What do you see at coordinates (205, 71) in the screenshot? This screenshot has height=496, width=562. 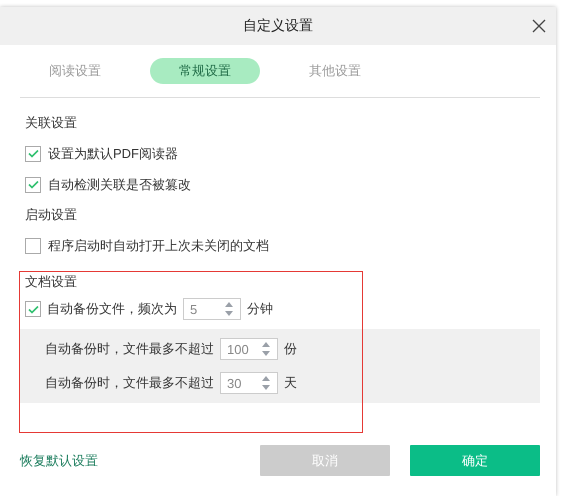 I see `tab: 常规设置` at bounding box center [205, 71].